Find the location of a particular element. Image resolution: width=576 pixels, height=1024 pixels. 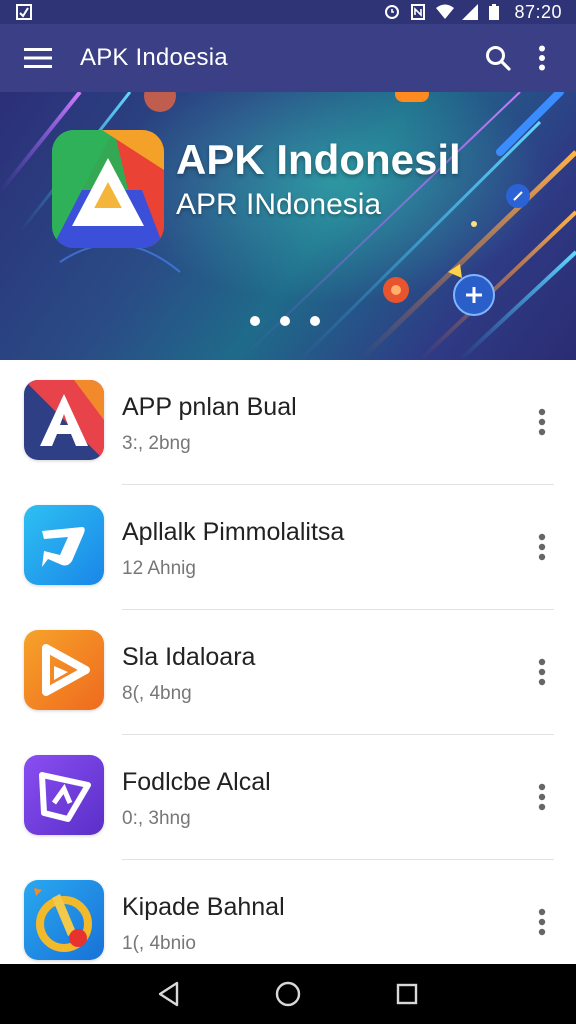

battery-icon is located at coordinates (496, 12).